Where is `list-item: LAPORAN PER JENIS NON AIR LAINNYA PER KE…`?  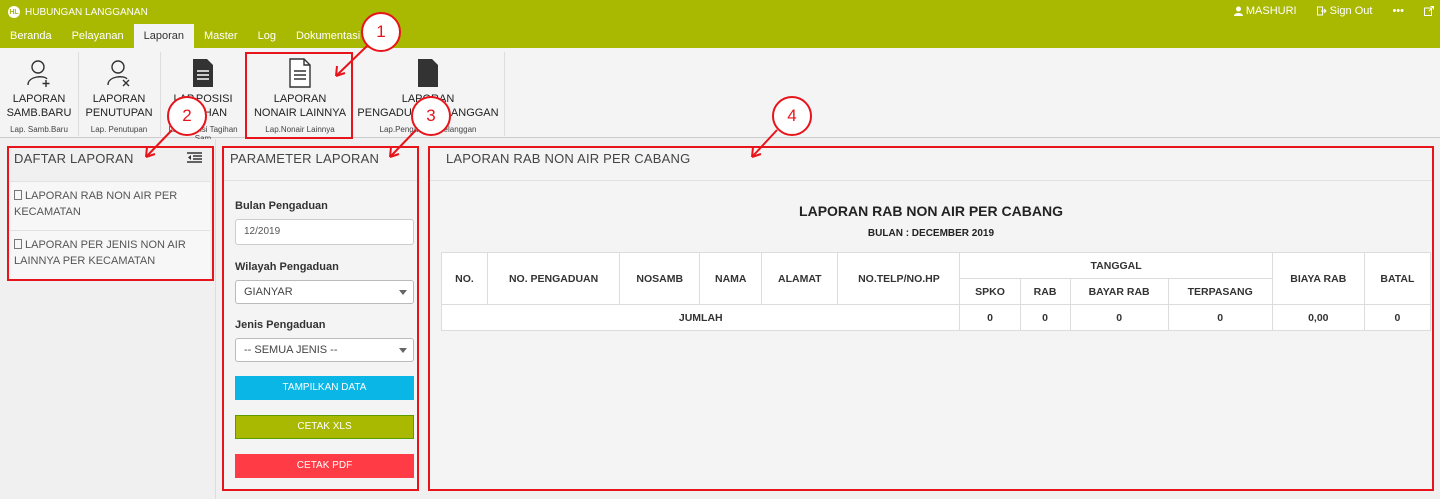 list-item: LAPORAN PER JENIS NON AIR LAINNYA PER KE… is located at coordinates (110, 254).